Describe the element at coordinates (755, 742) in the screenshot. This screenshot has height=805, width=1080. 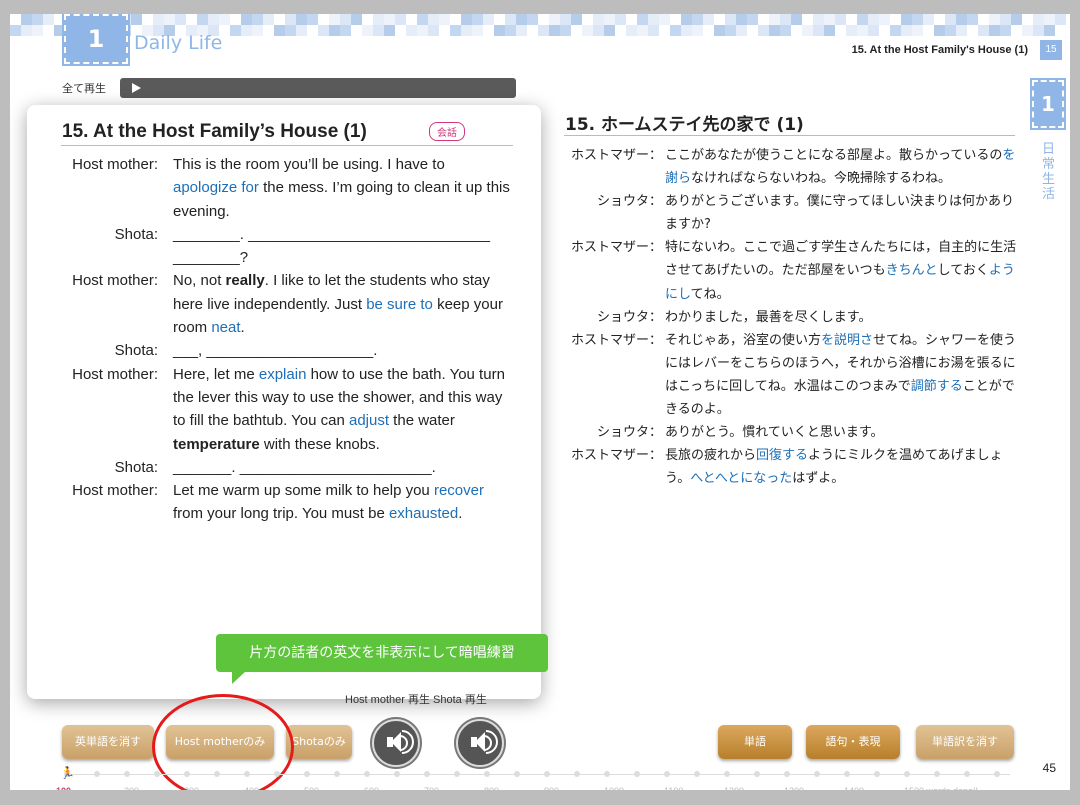
I see `vocab-button: 単語` at that location.